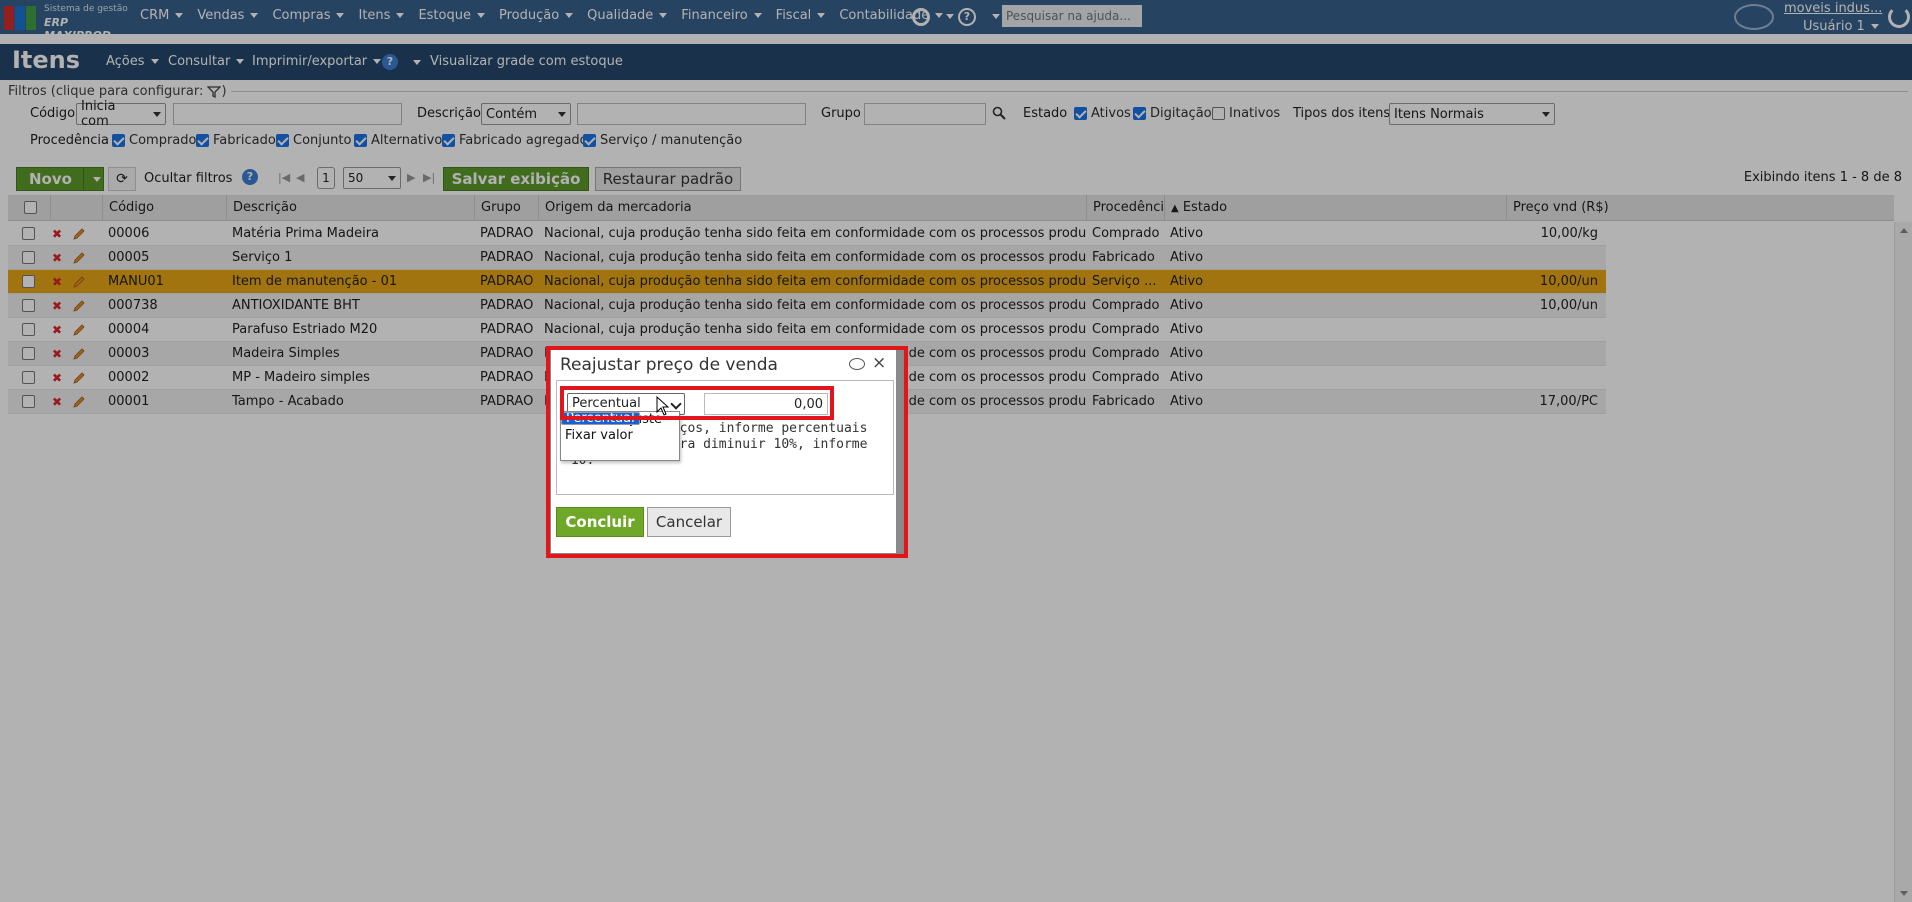 The height and width of the screenshot is (902, 1912). Describe the element at coordinates (727, 452) in the screenshot. I see `highlight-dialog` at that location.